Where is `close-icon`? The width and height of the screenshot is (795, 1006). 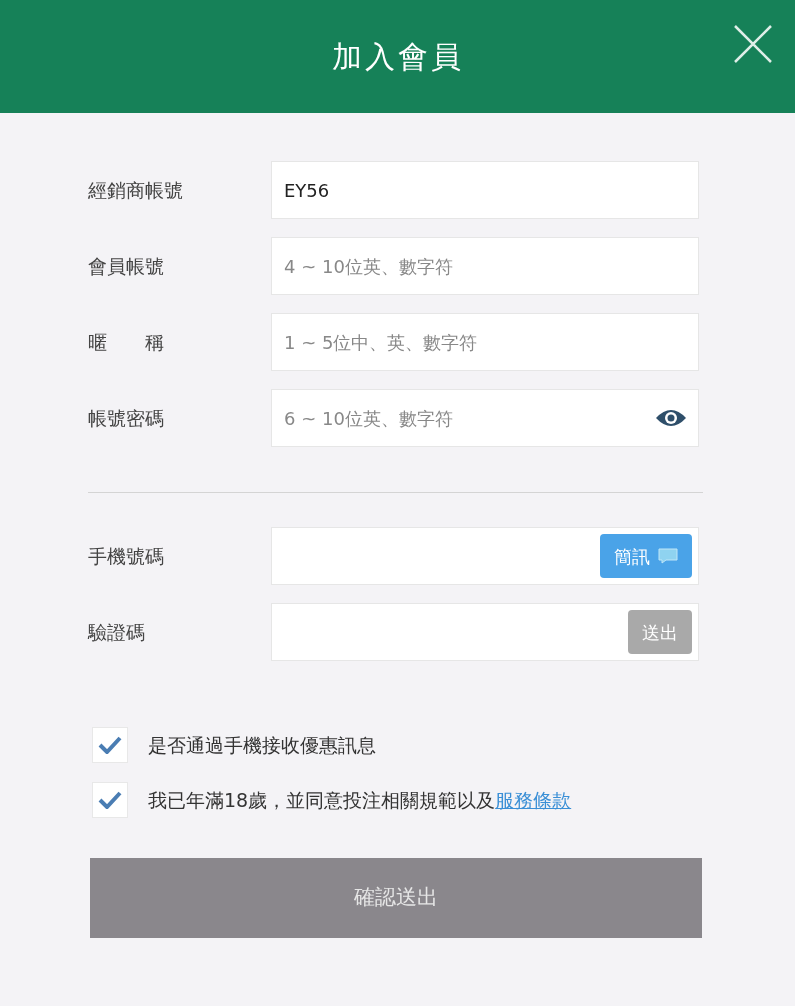
close-icon is located at coordinates (753, 44).